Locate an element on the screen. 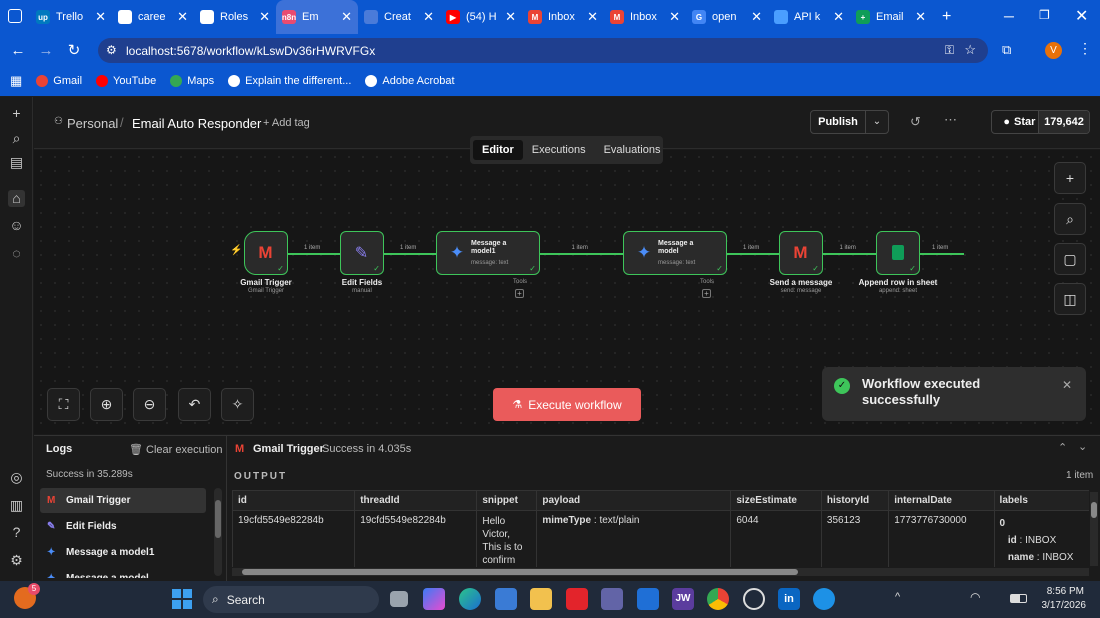 This screenshot has height=618, width=1100. search-icon: ⌕ is located at coordinates (16, 138).